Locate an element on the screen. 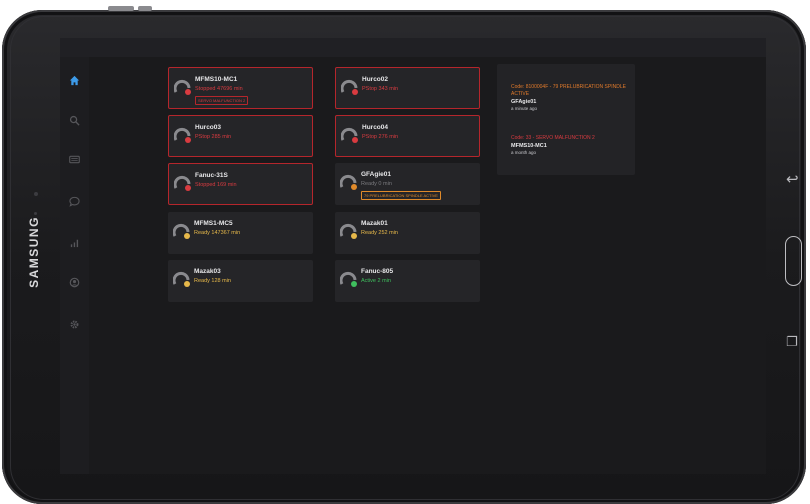  machine-status: PStop 285 min is located at coordinates (213, 137).